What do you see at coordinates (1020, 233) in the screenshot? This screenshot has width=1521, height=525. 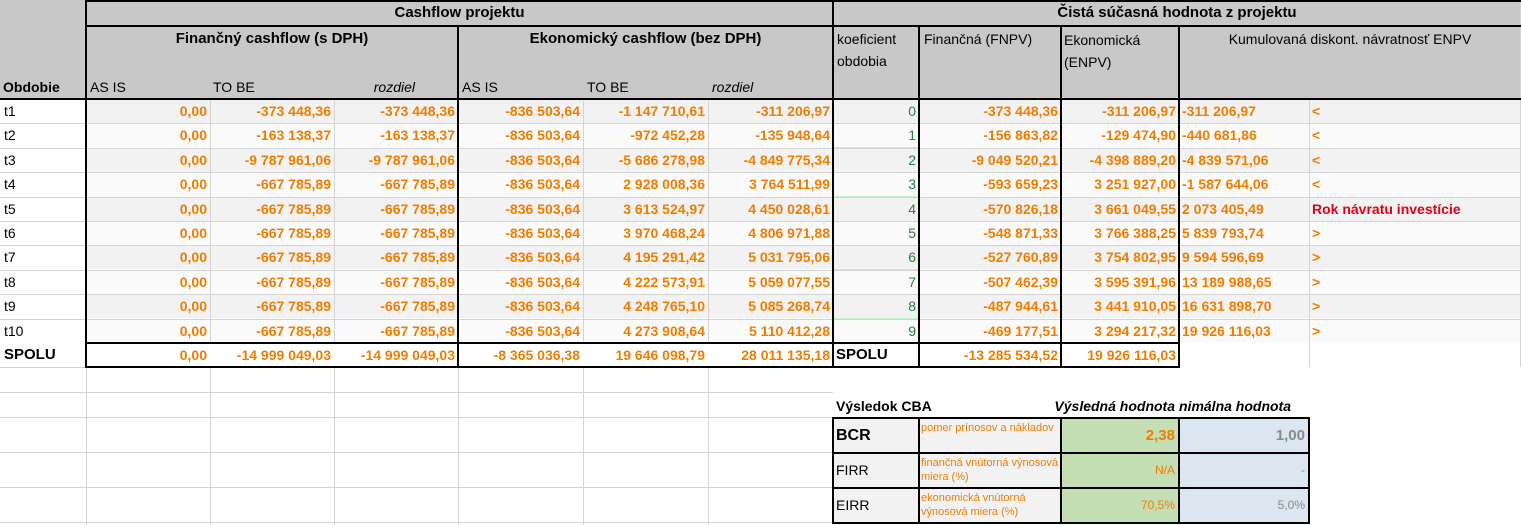 I see `cell-fnpv: -548 871,33` at bounding box center [1020, 233].